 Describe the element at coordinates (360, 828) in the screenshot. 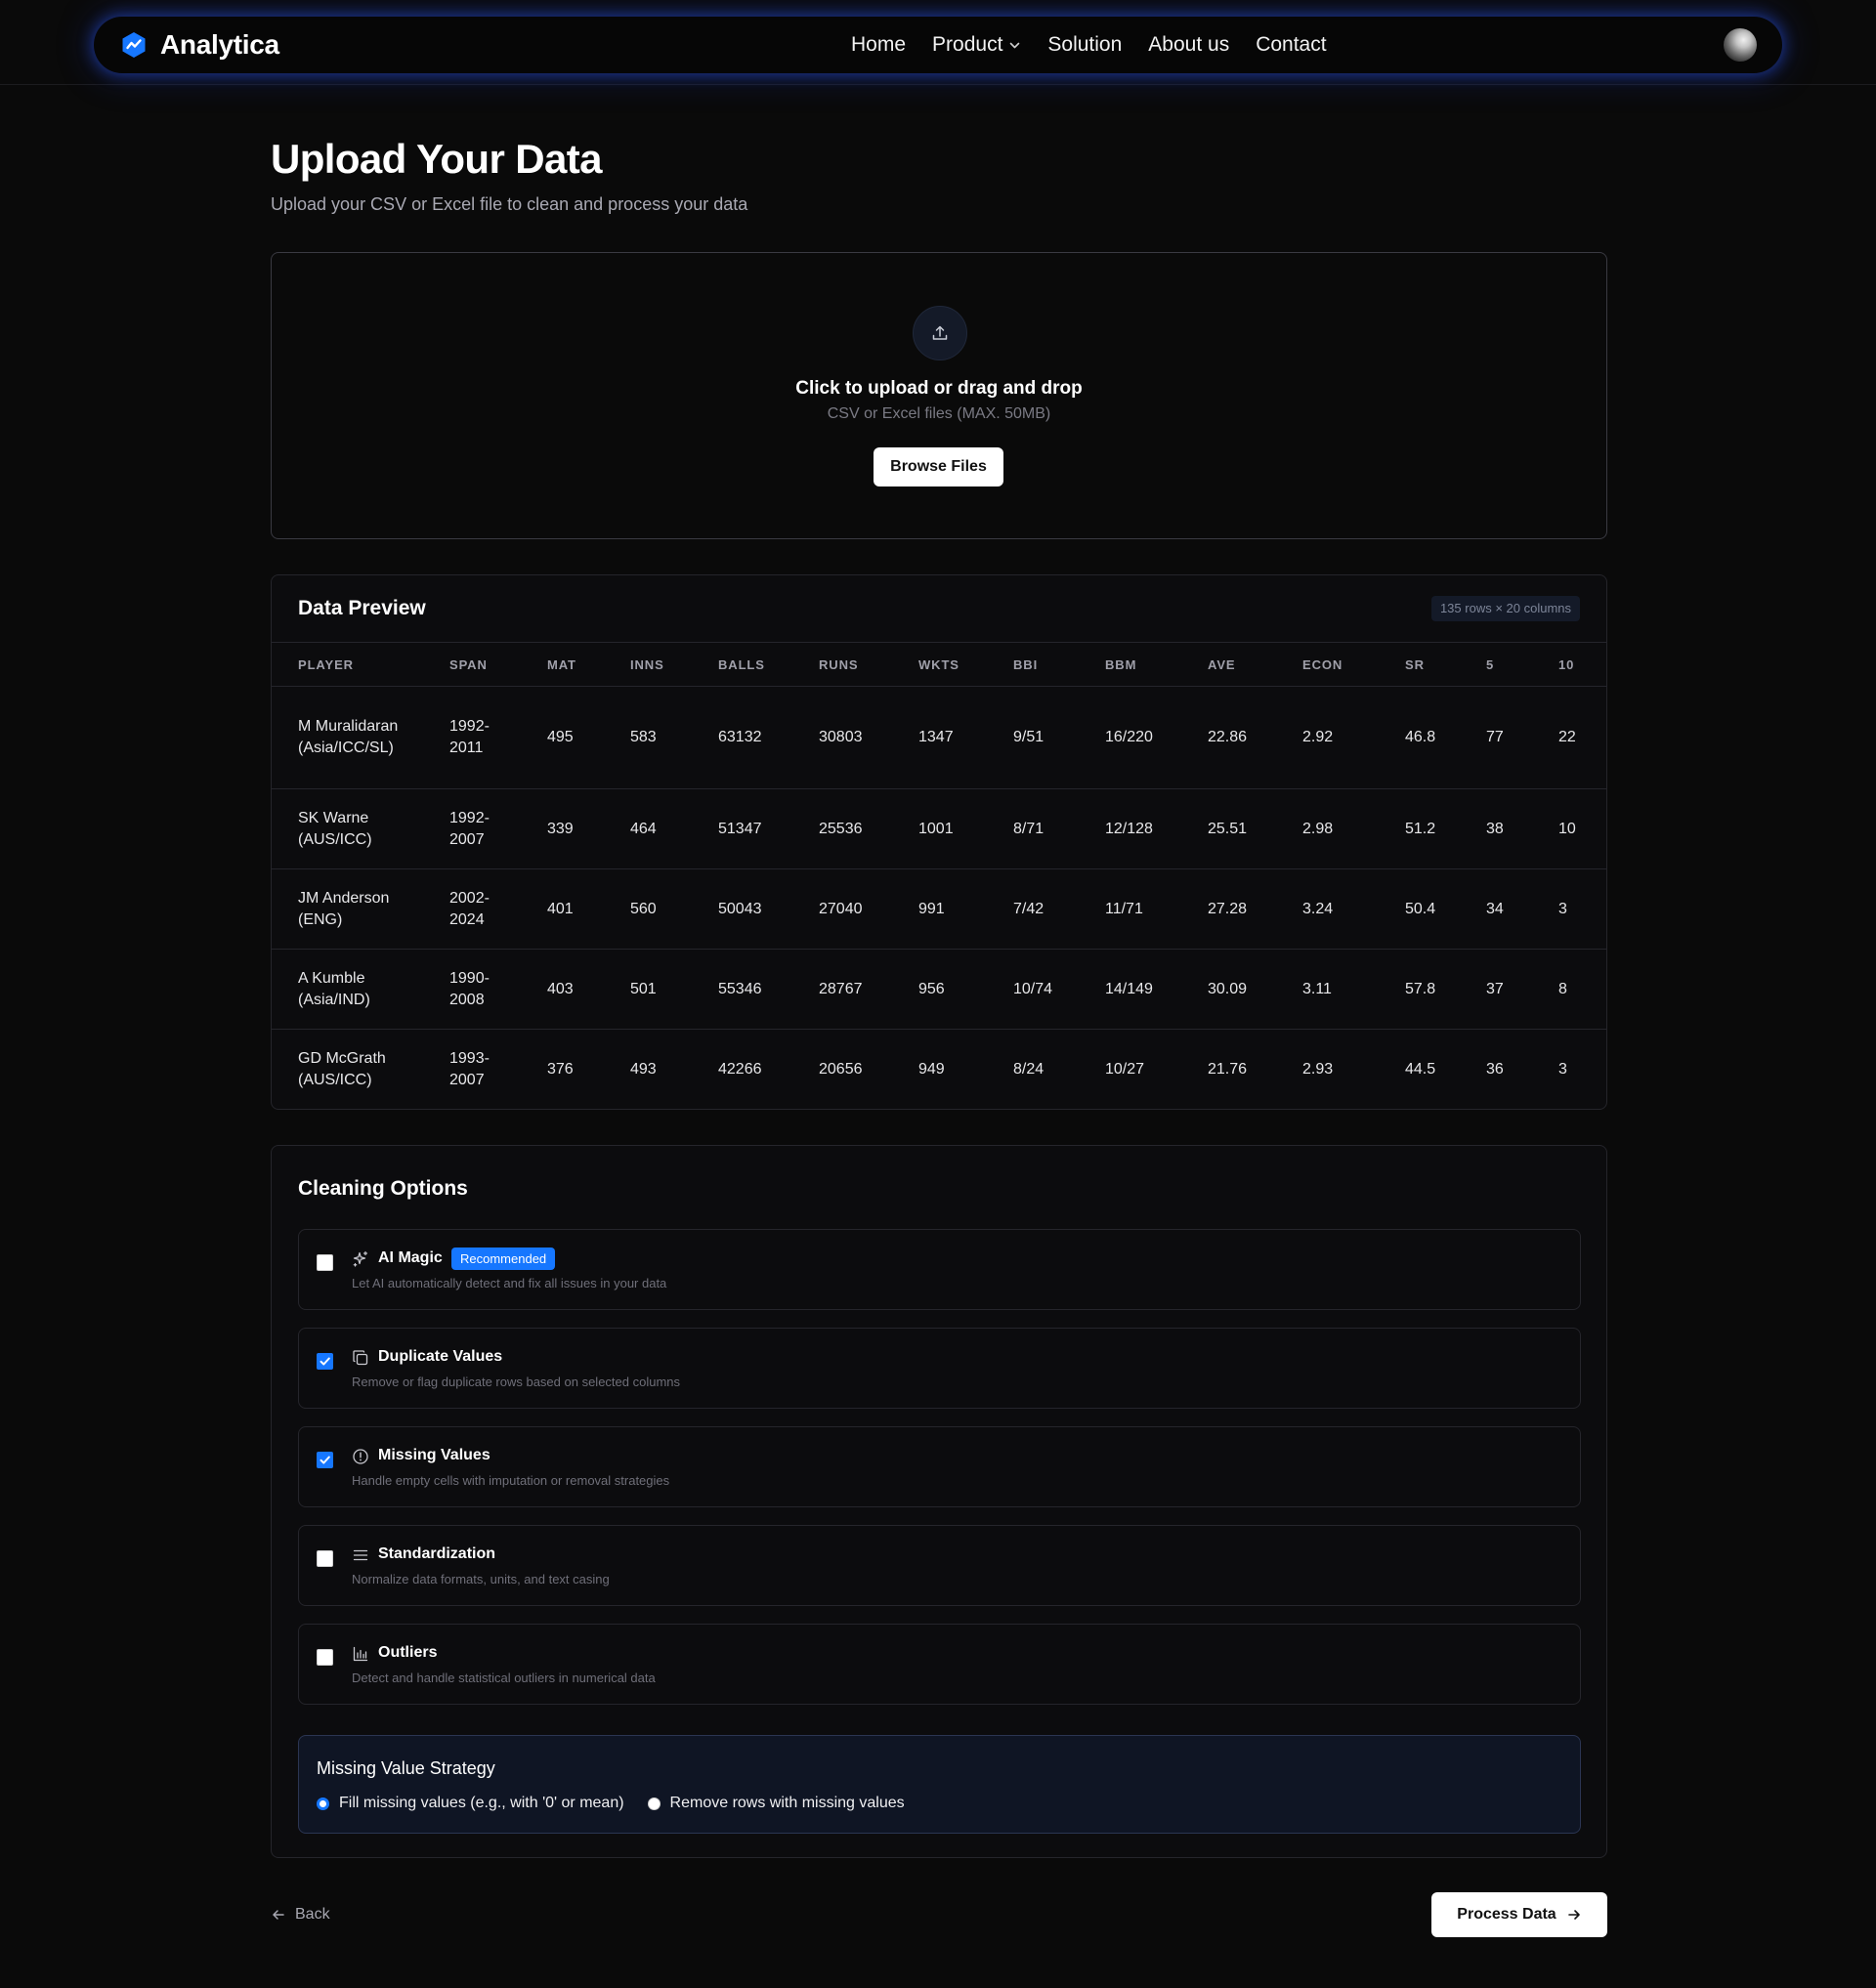

I see `table-cell: SK Warne (AUS/ICC)` at that location.